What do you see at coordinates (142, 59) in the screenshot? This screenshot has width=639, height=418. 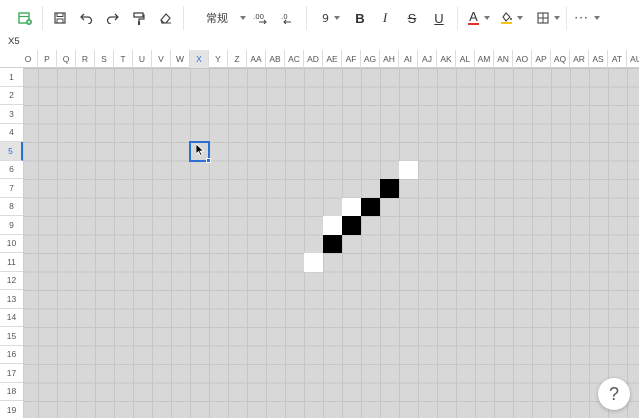 I see `column-header-u: U` at bounding box center [142, 59].